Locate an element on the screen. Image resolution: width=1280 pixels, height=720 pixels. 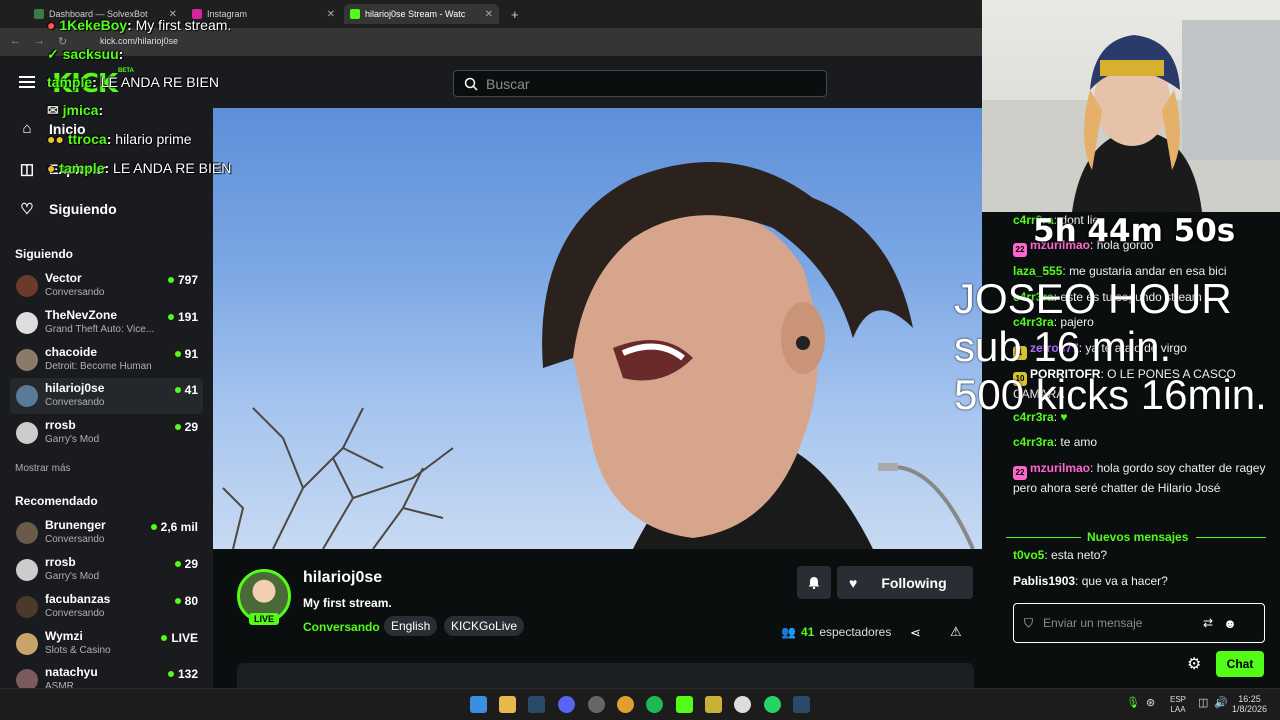
chrome-icon is located at coordinates (625, 704).